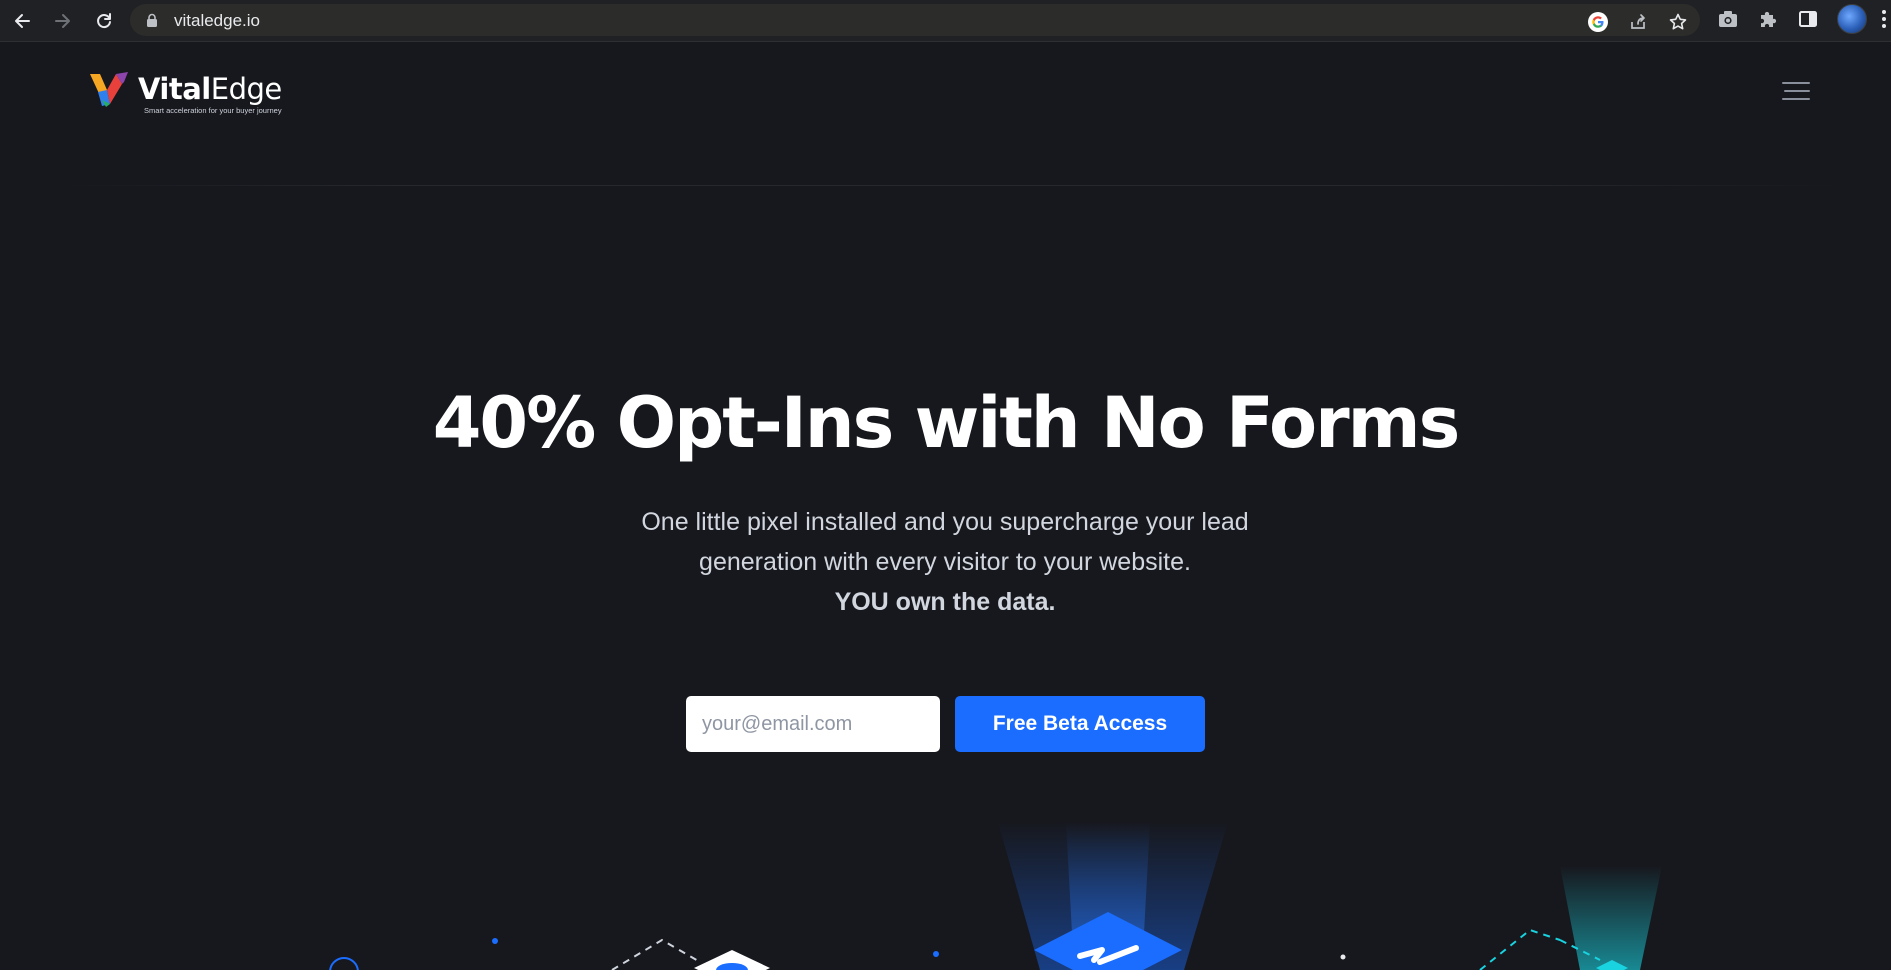 This screenshot has width=1891, height=970. I want to click on hero-emphasis: YOU own the data., so click(945, 602).